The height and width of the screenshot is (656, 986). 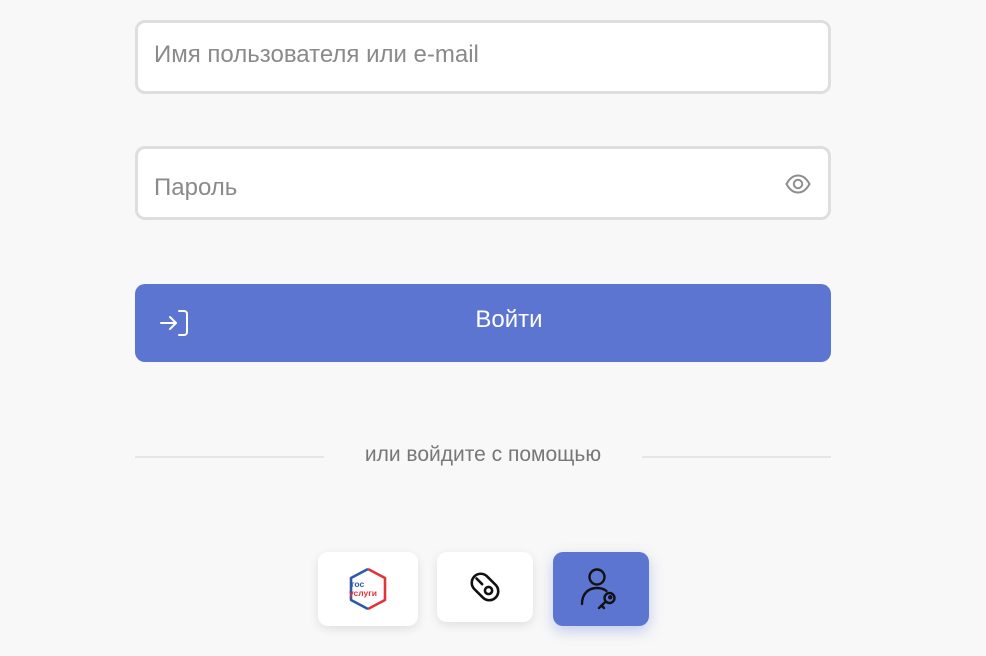 I want to click on password-field, so click(x=483, y=184).